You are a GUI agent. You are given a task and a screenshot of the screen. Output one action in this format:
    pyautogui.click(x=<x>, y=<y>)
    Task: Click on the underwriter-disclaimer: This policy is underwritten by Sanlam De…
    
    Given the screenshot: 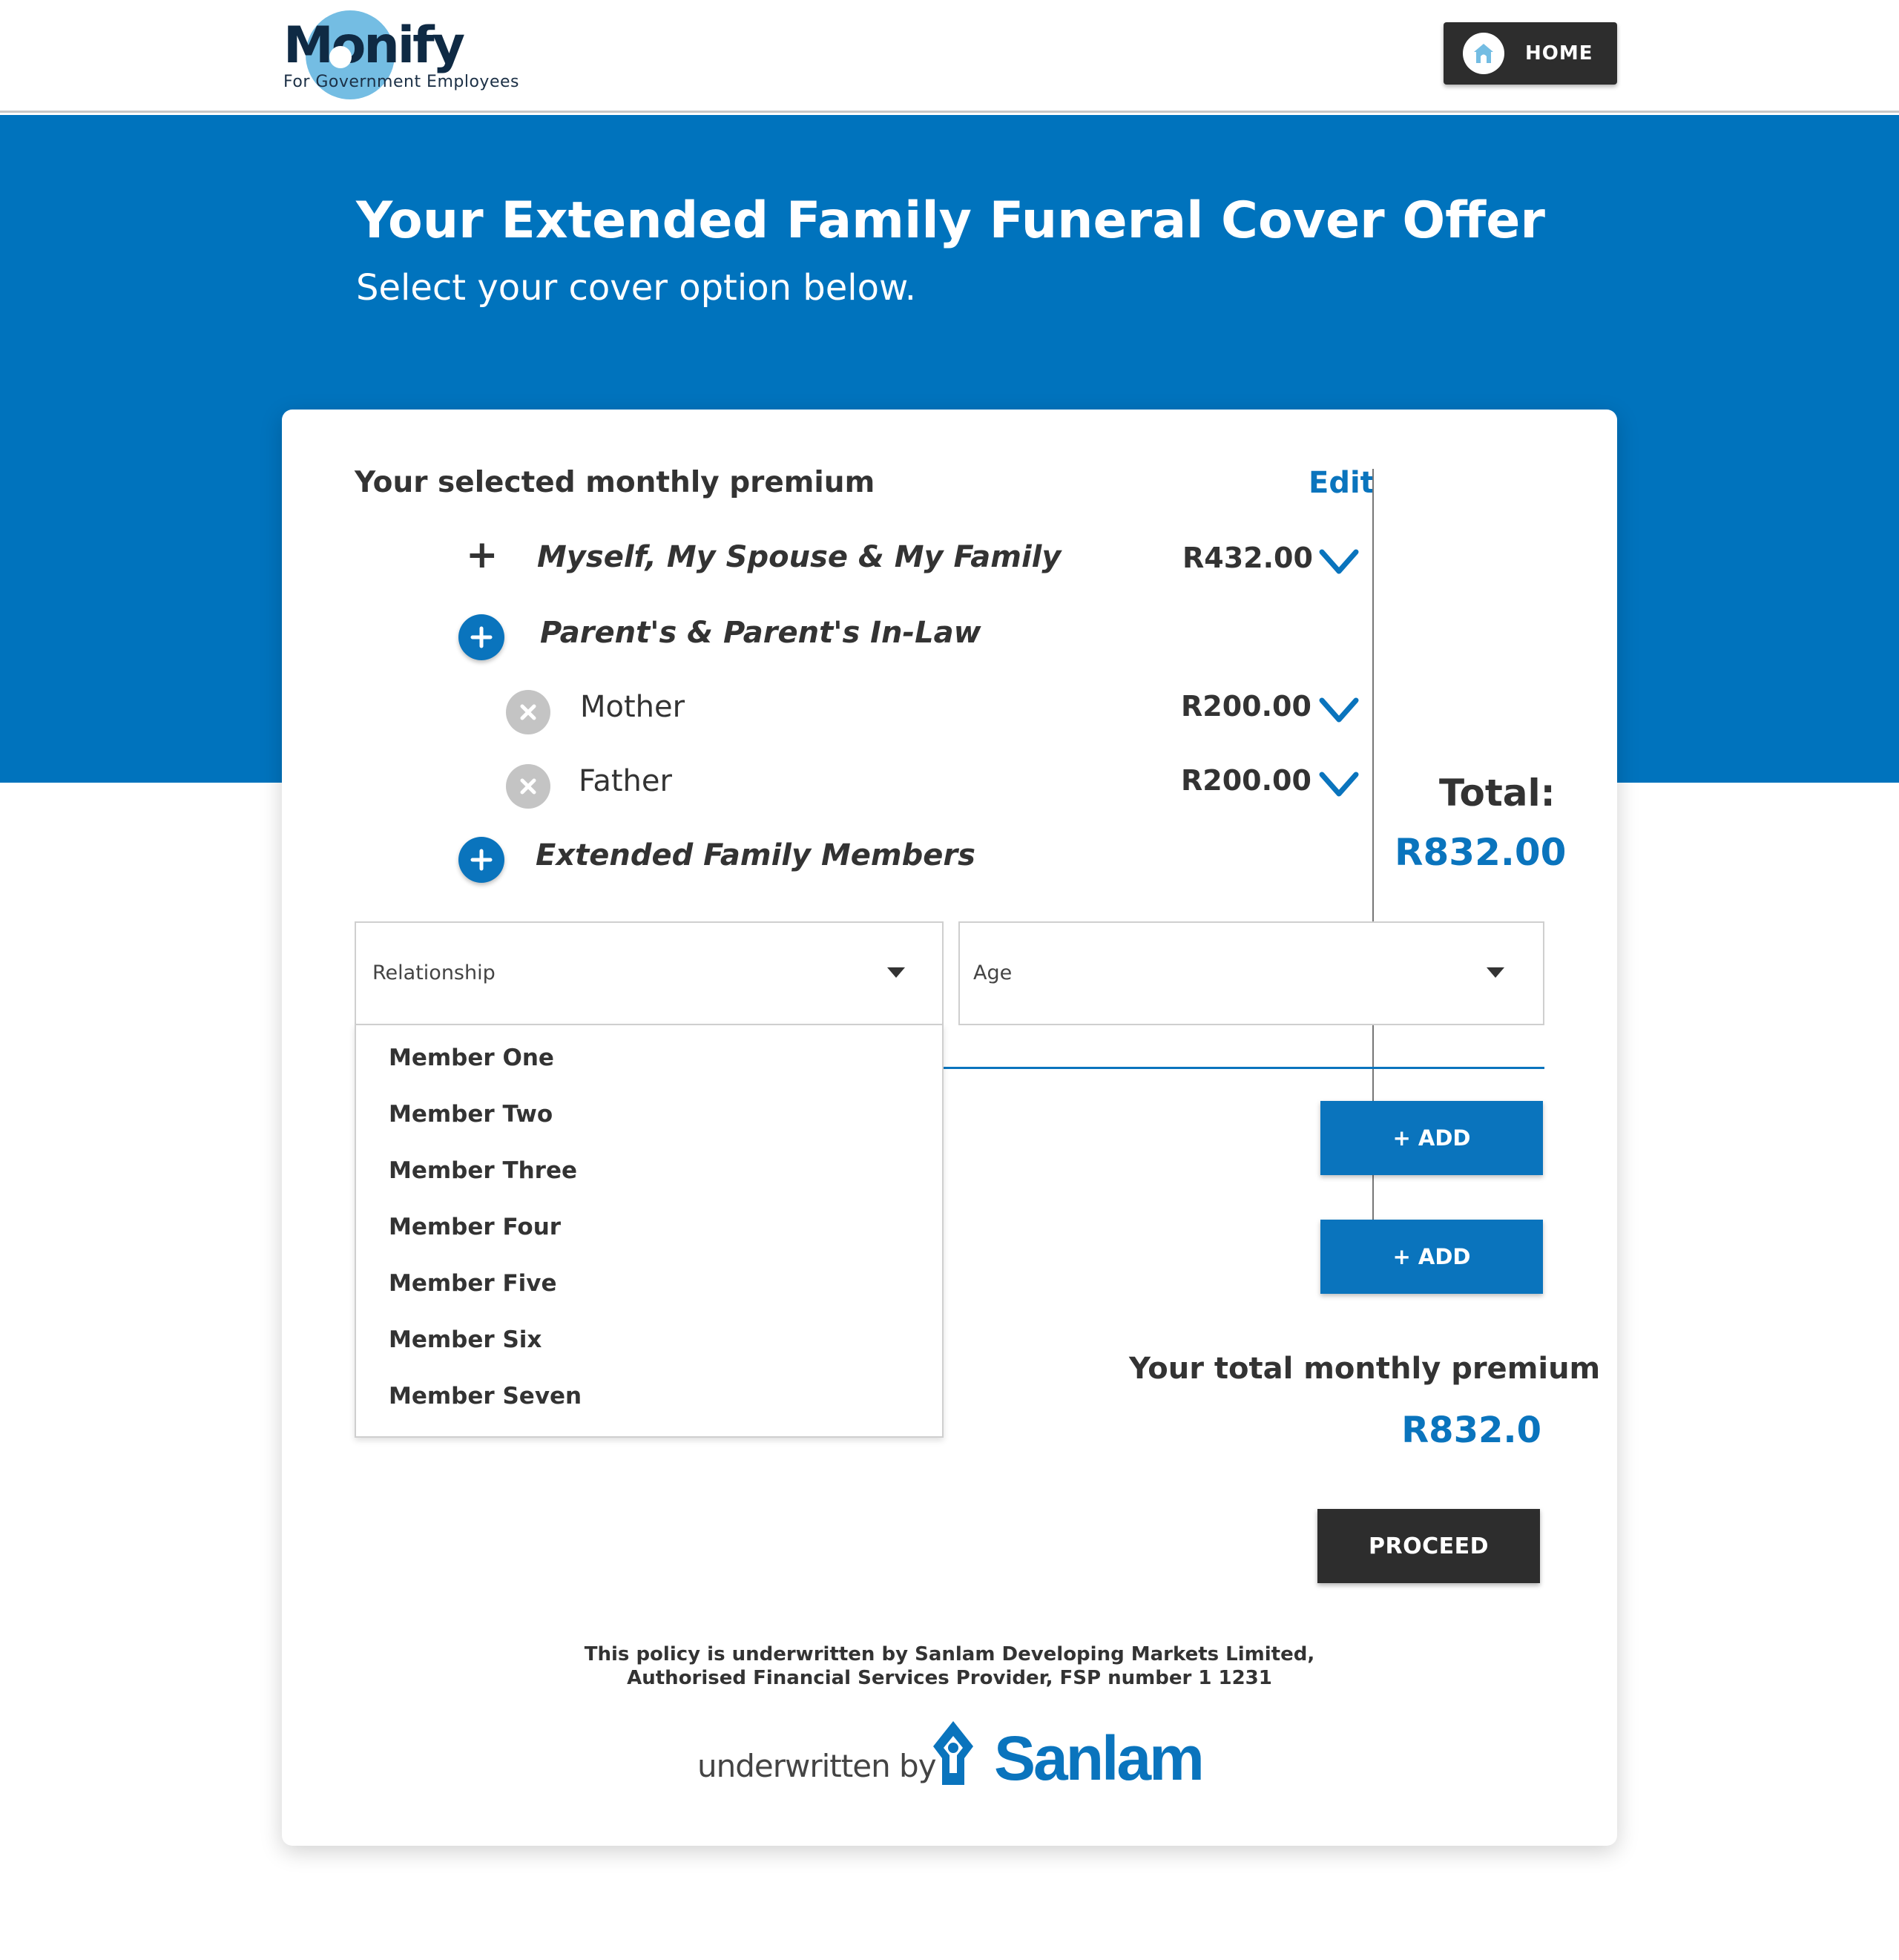 What is the action you would take?
    pyautogui.click(x=949, y=1666)
    